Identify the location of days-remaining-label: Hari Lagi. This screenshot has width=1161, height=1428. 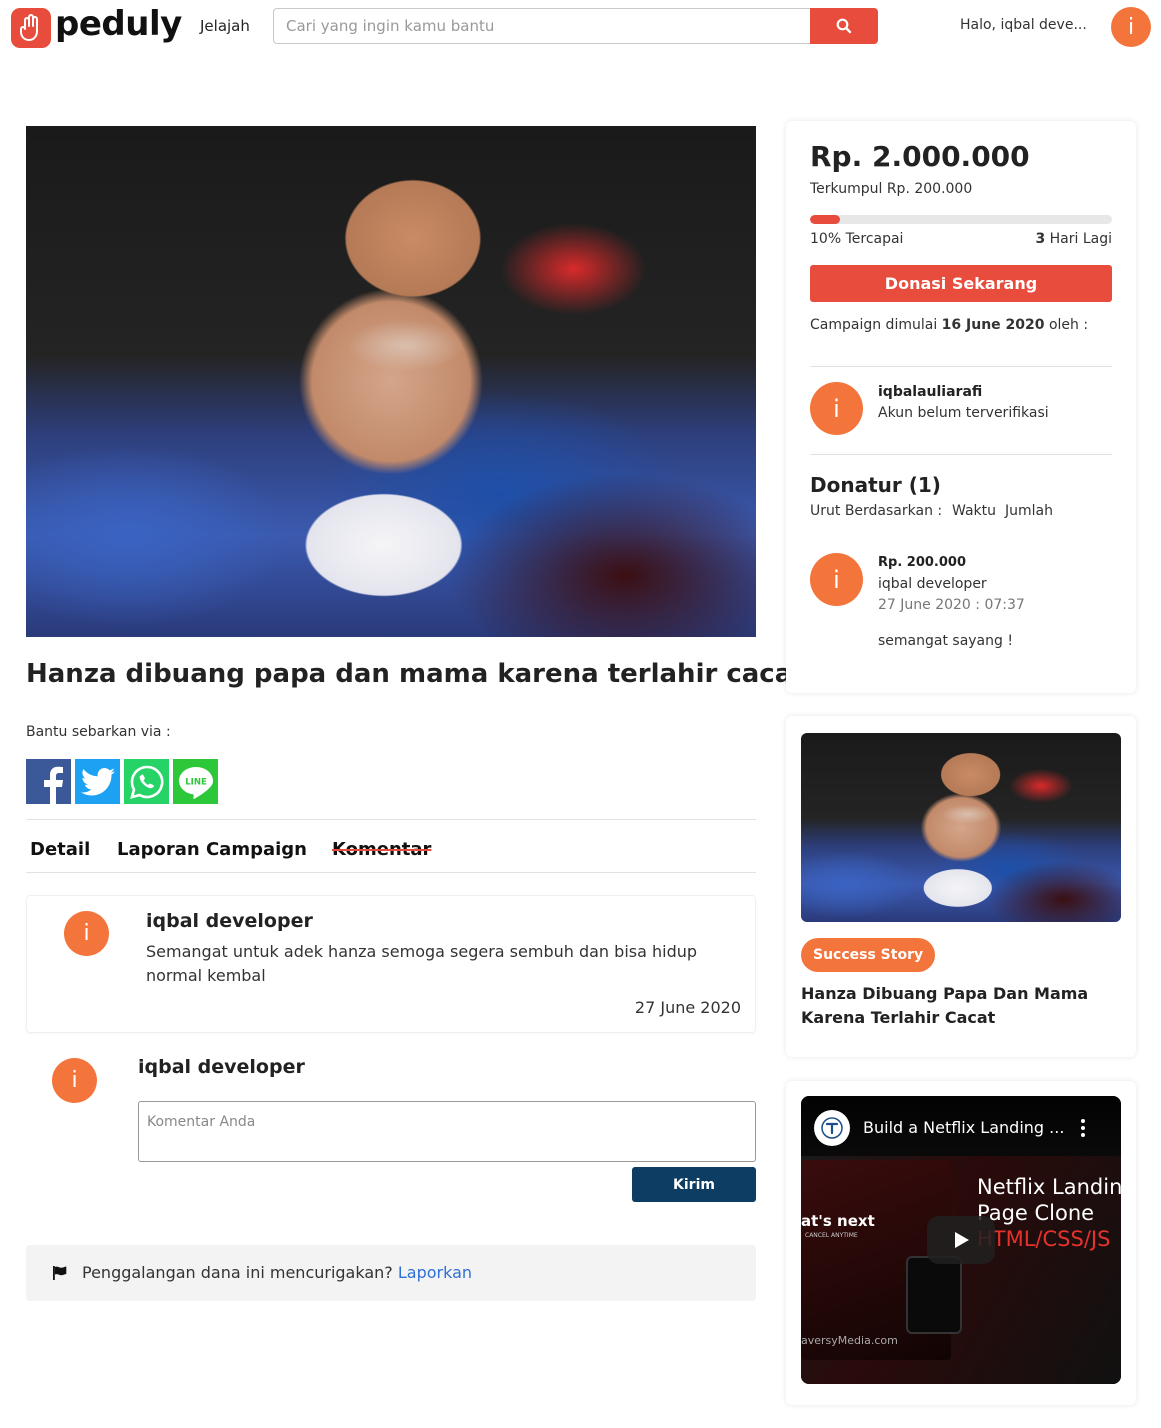
(1080, 239).